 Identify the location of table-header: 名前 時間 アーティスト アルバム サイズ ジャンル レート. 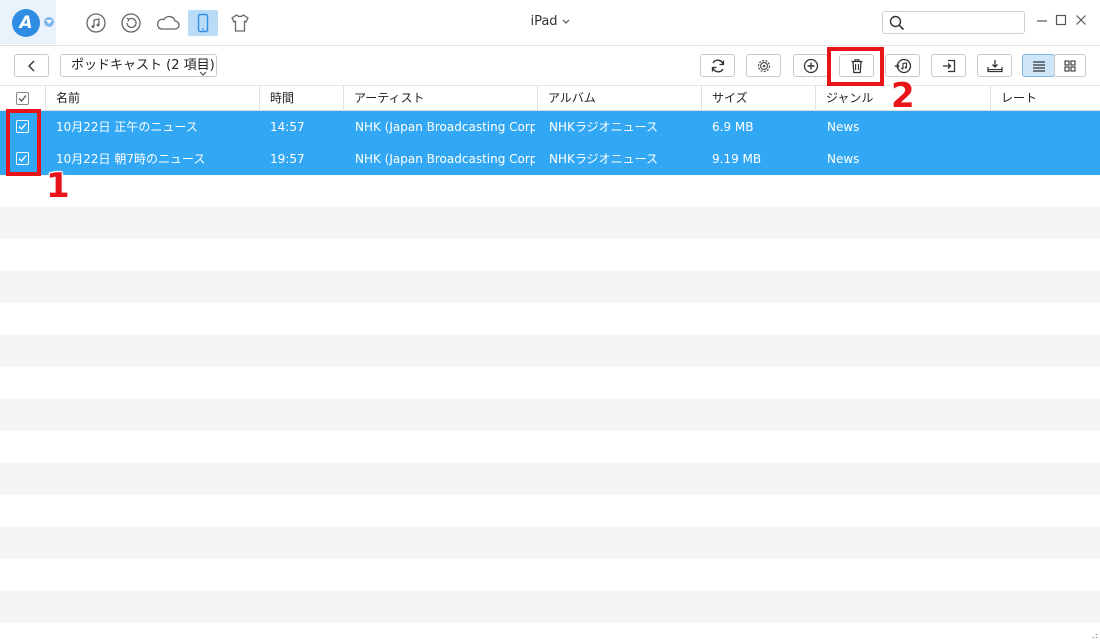
(550, 98).